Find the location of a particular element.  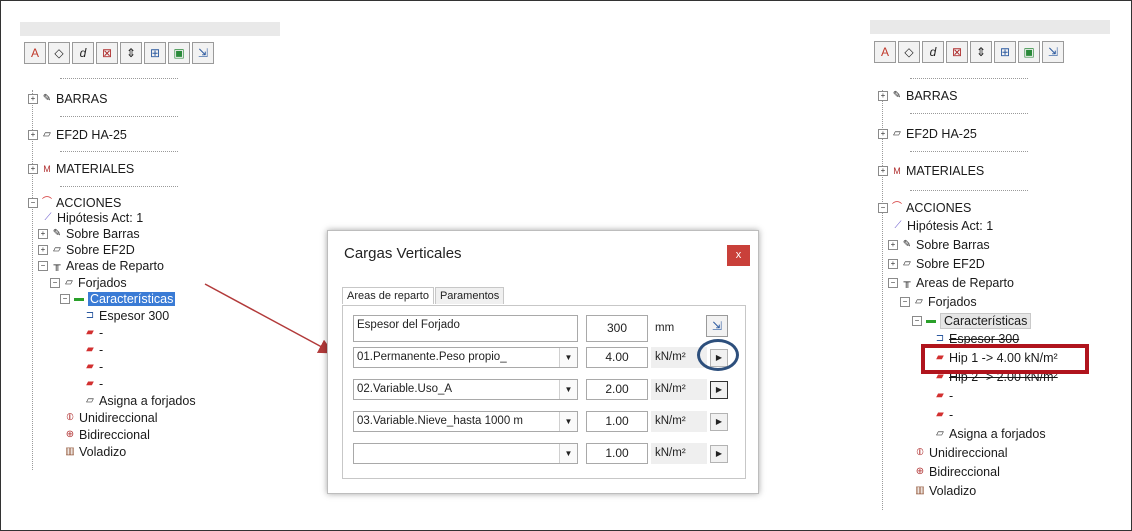

tab-areas-de-reparto: Areas de reparto is located at coordinates (388, 295).